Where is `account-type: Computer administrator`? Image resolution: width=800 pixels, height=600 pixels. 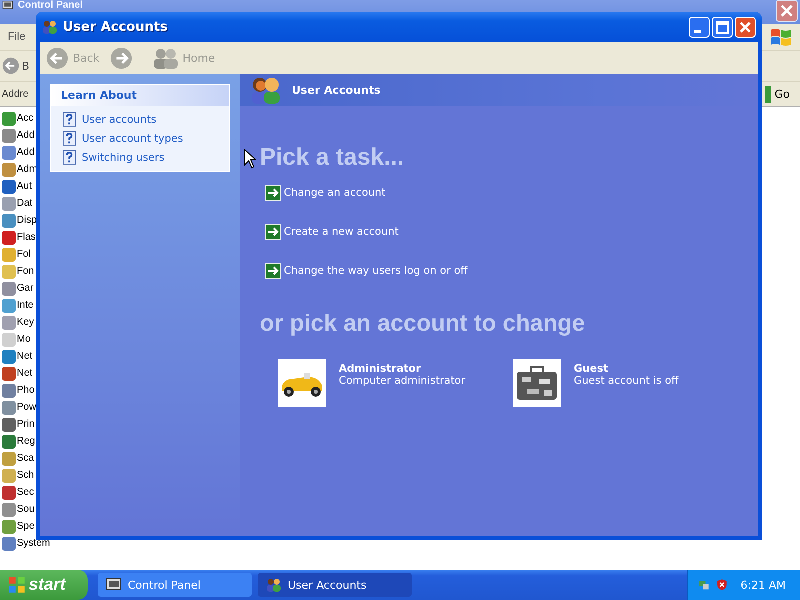
account-type: Computer administrator is located at coordinates (402, 381).